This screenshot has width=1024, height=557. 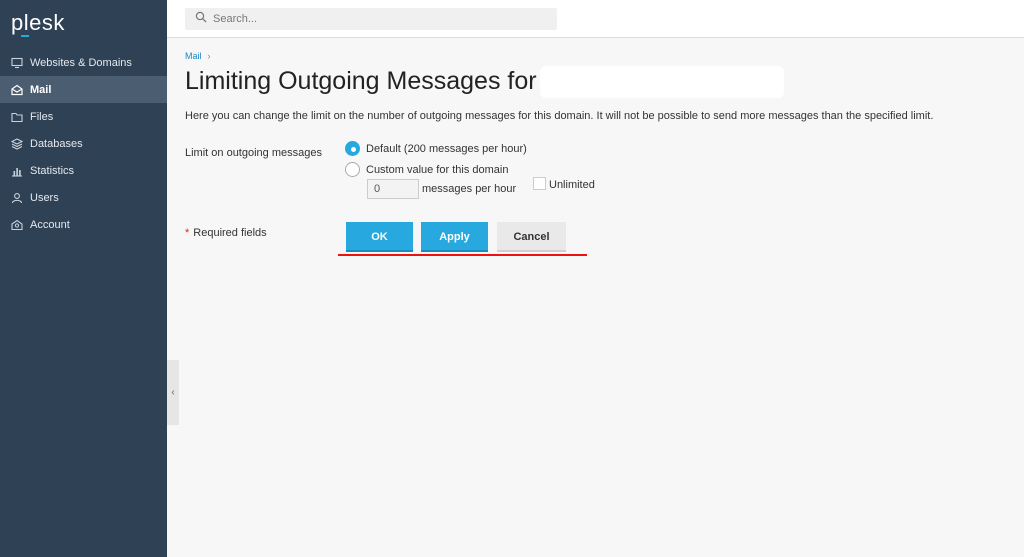 I want to click on search-icon, so click(x=204, y=19).